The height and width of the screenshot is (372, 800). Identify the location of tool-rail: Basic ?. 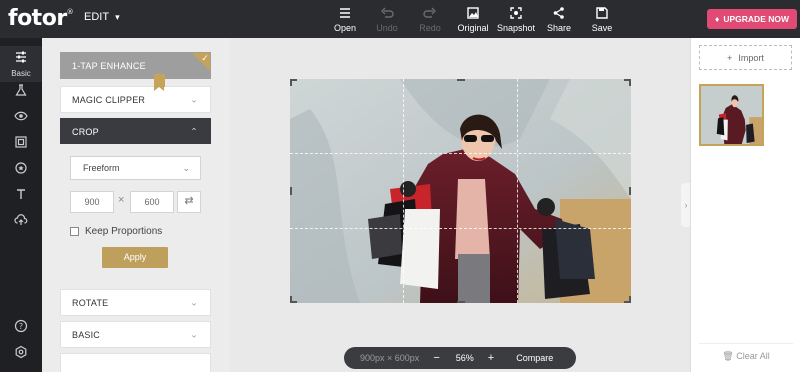
(21, 205).